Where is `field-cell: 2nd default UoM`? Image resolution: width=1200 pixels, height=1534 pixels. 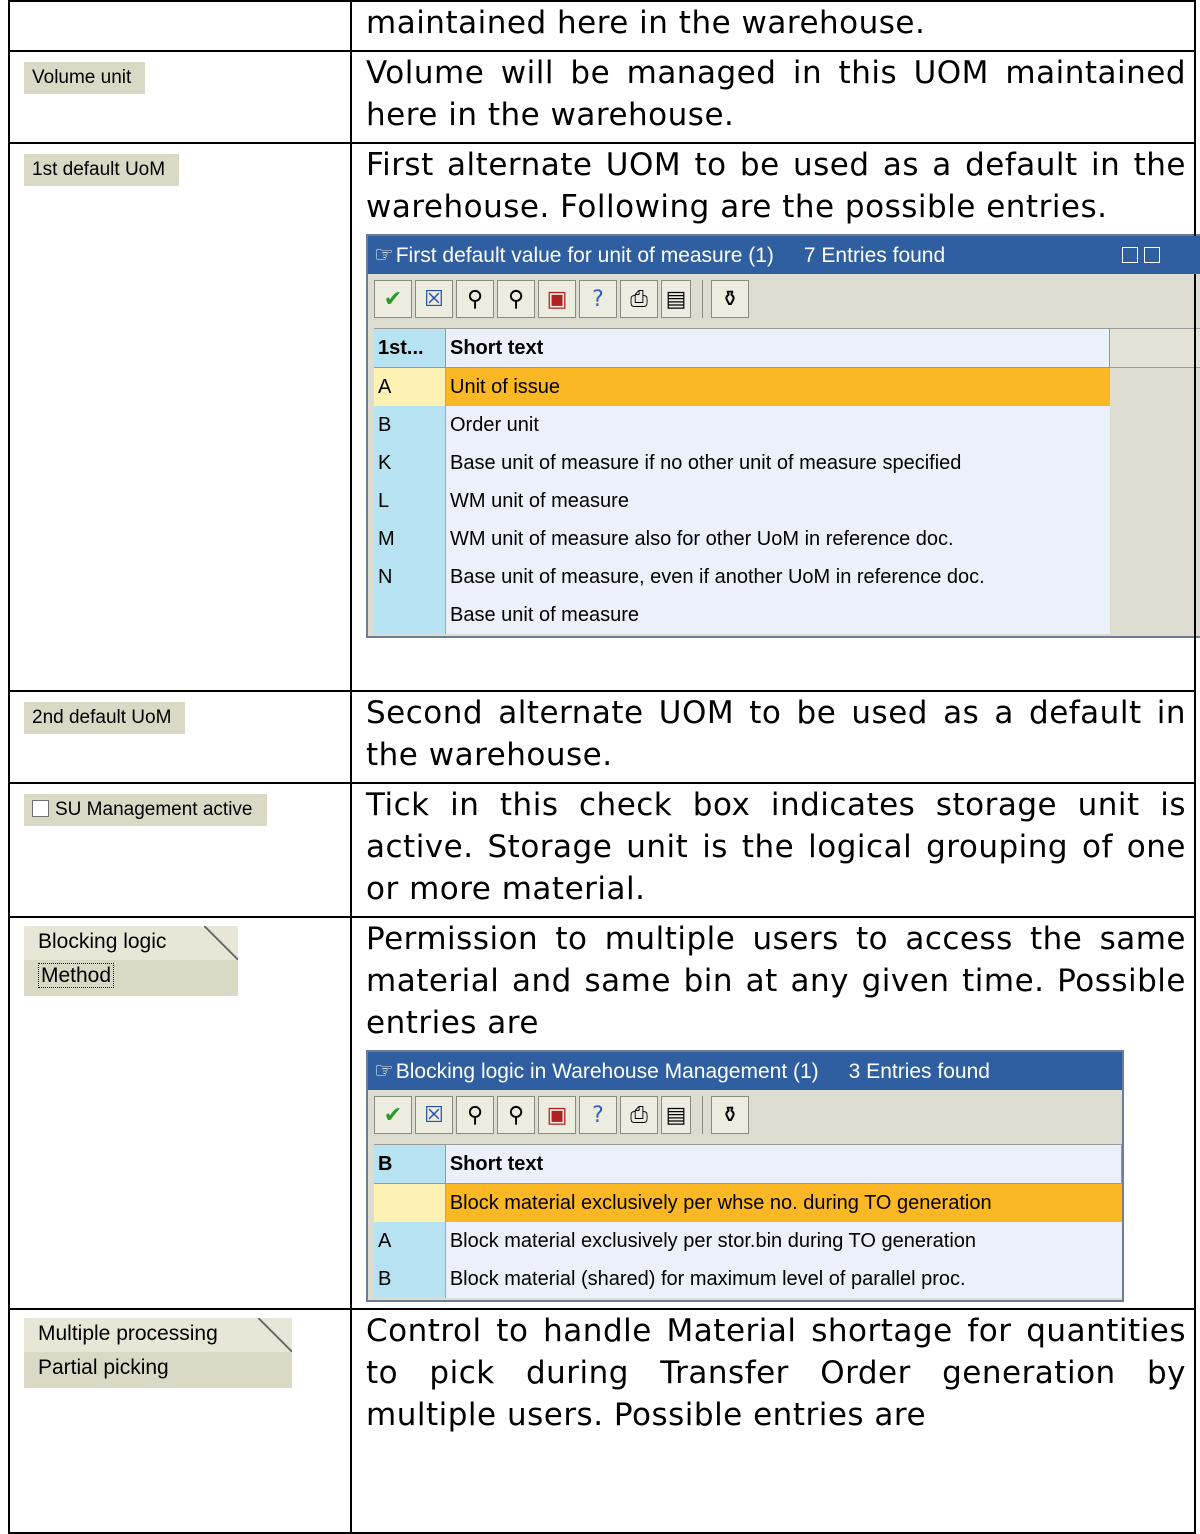 field-cell: 2nd default UoM is located at coordinates (180, 737).